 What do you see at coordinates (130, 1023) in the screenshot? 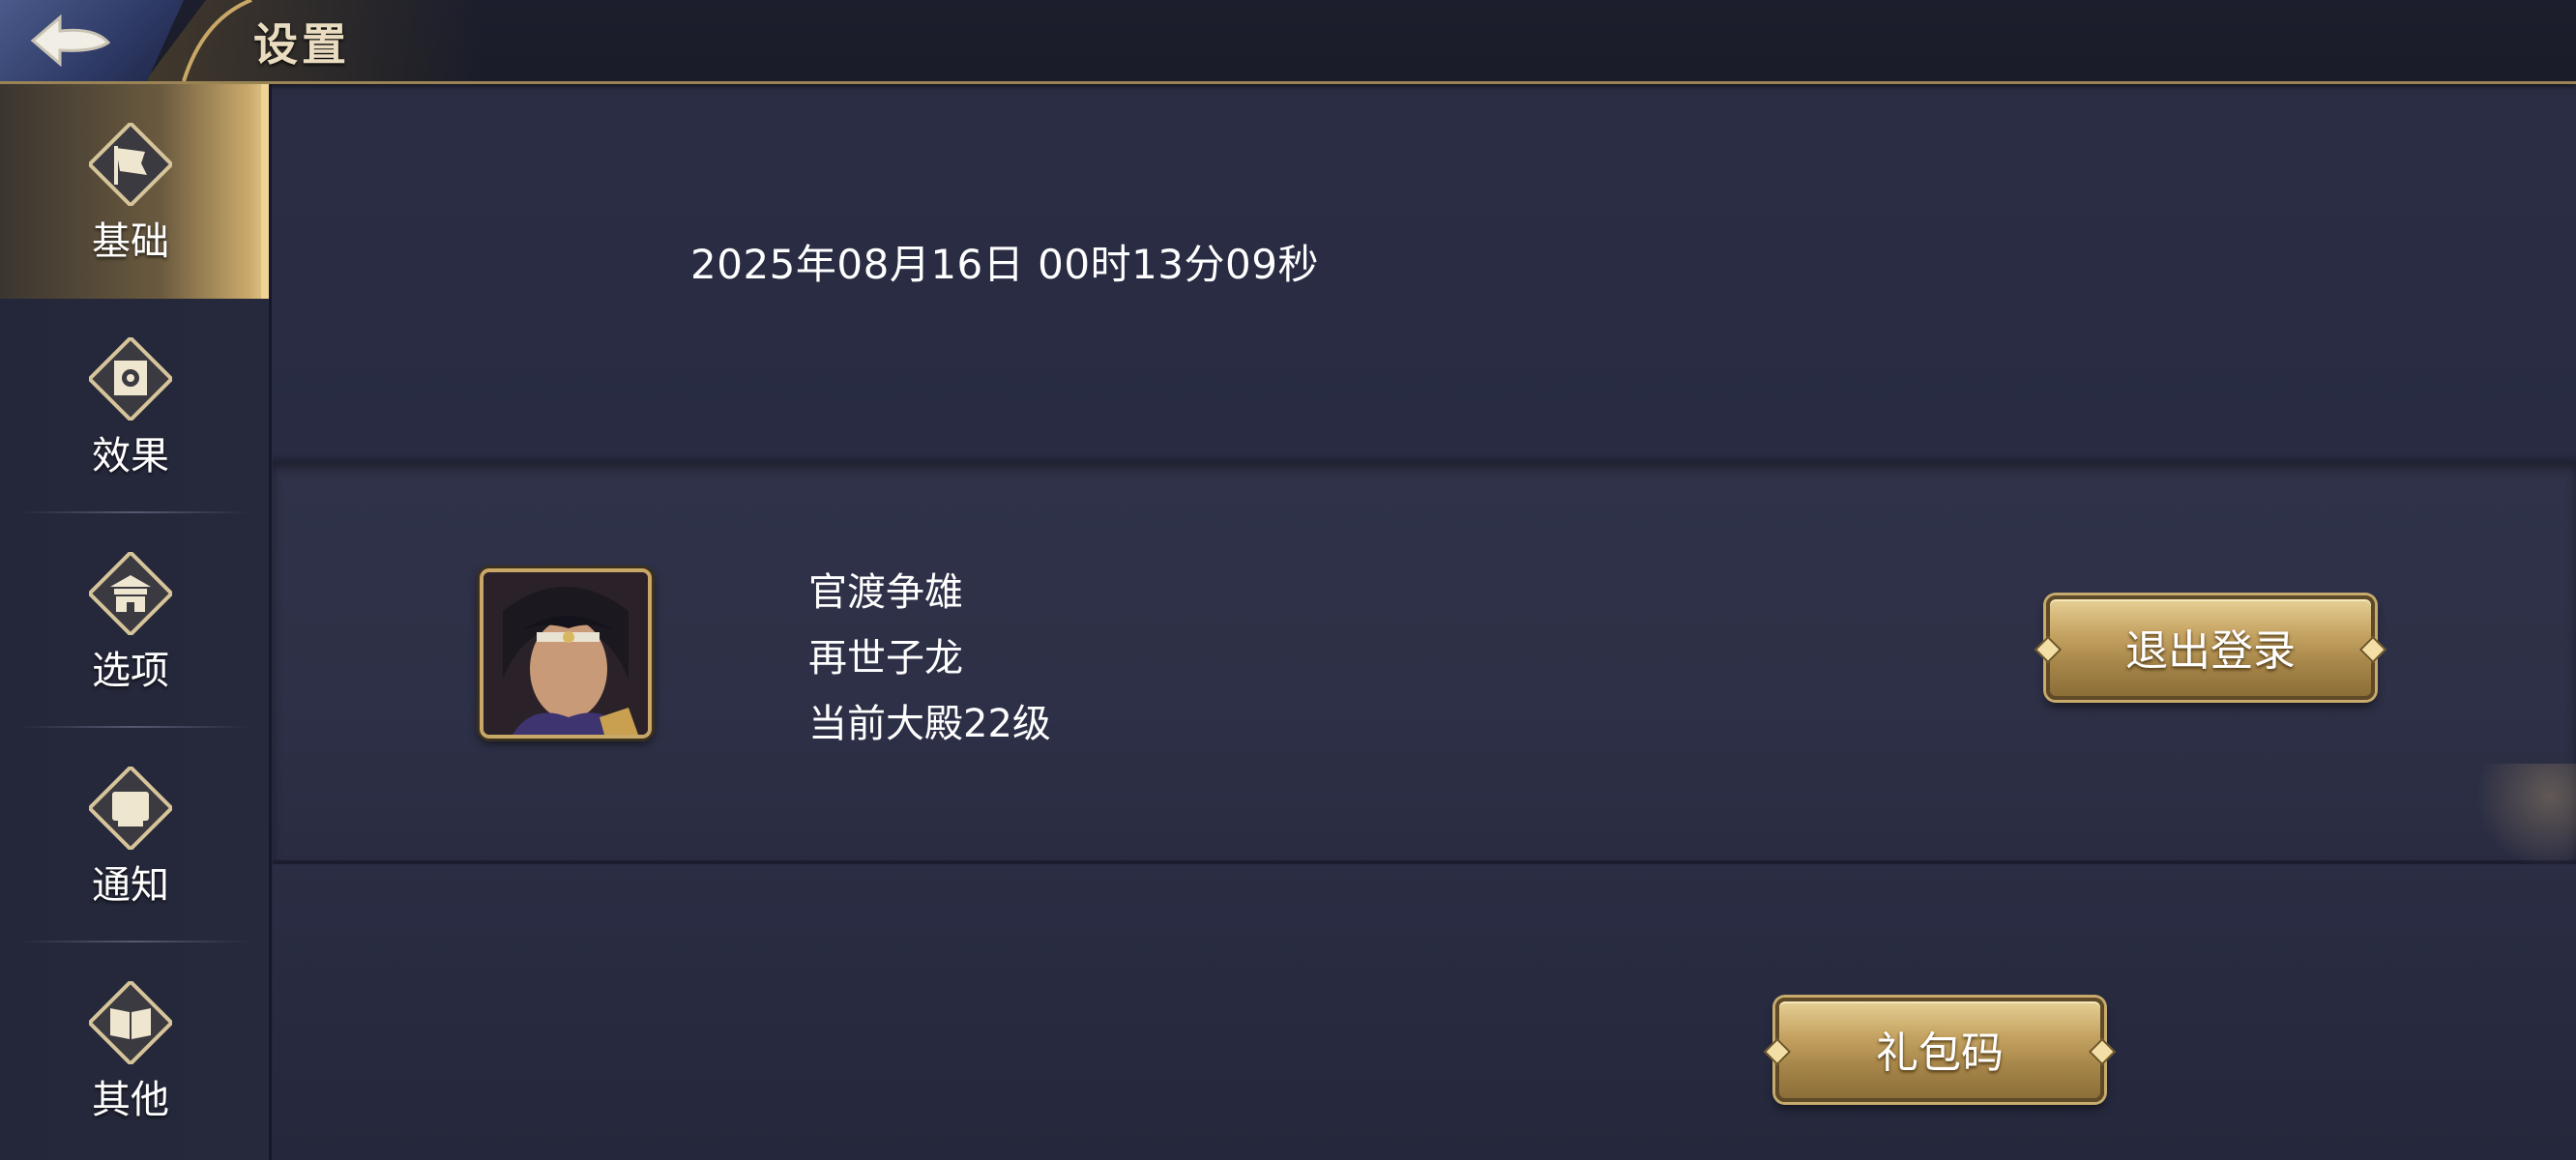
I see `book-icon` at bounding box center [130, 1023].